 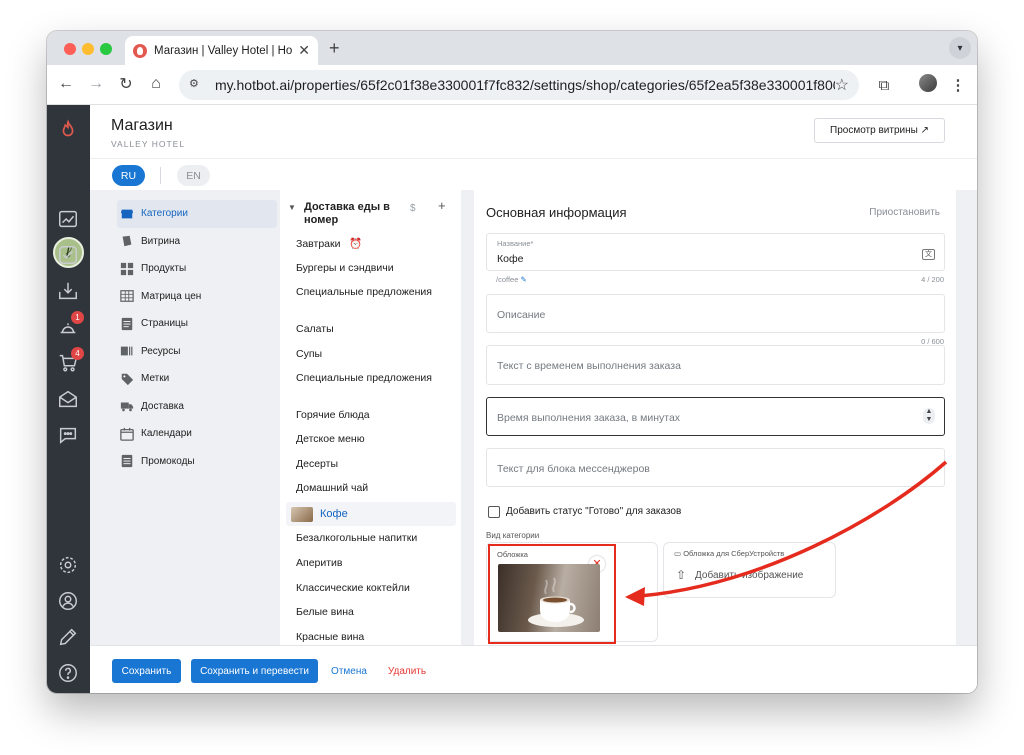 What do you see at coordinates (254, 671) in the screenshot?
I see `save-and-translate-button: Сохранить и перевести` at bounding box center [254, 671].